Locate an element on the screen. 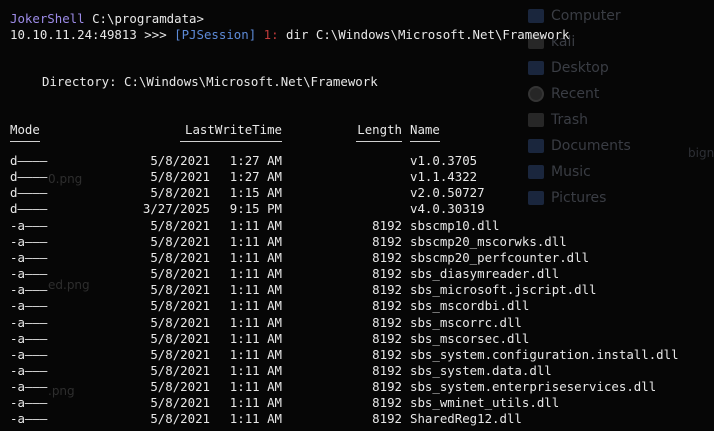 This screenshot has width=714, height=431. cell-name: sbscmp20_mscorwks.dll is located at coordinates (488, 241).